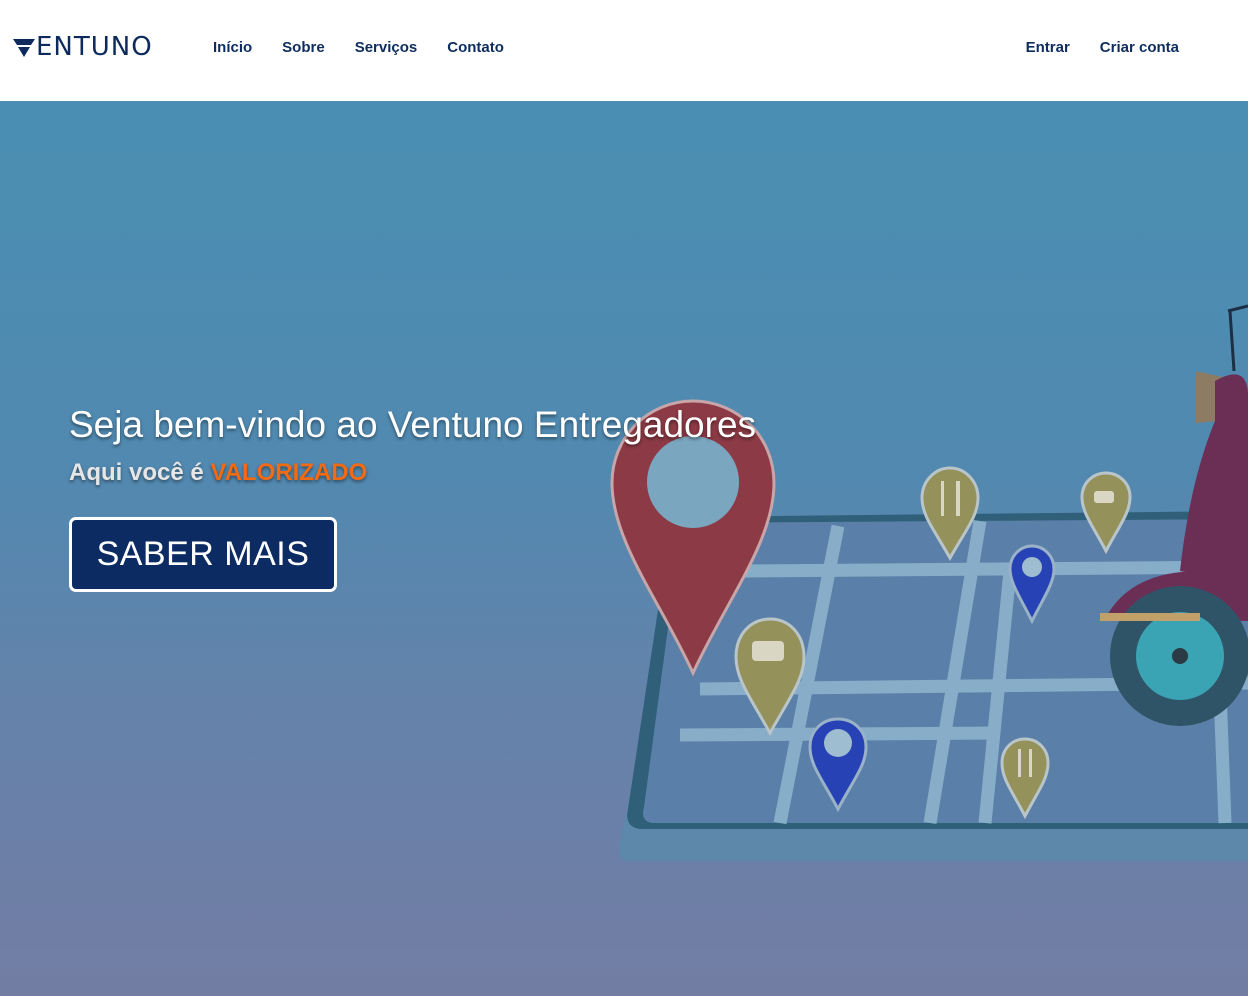 Image resolution: width=1248 pixels, height=996 pixels. I want to click on nav-item-inicio: Início, so click(232, 48).